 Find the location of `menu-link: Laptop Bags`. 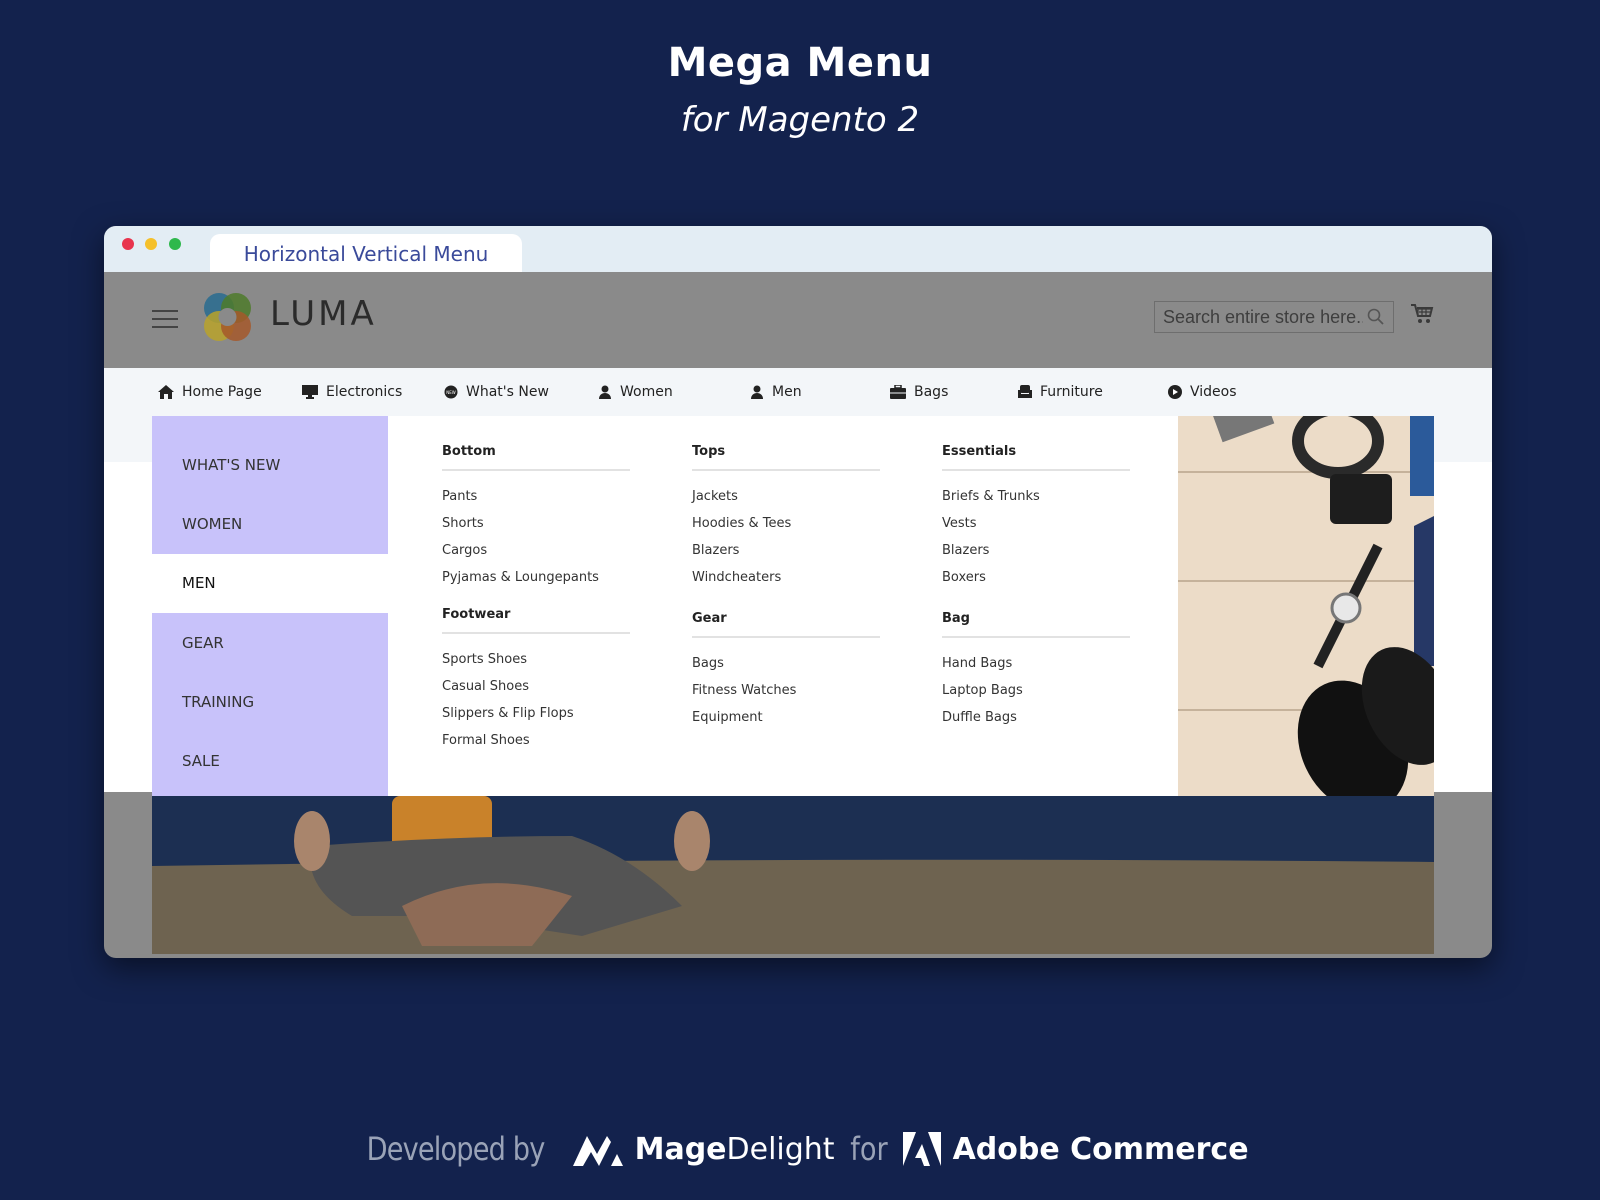

menu-link: Laptop Bags is located at coordinates (1036, 690).